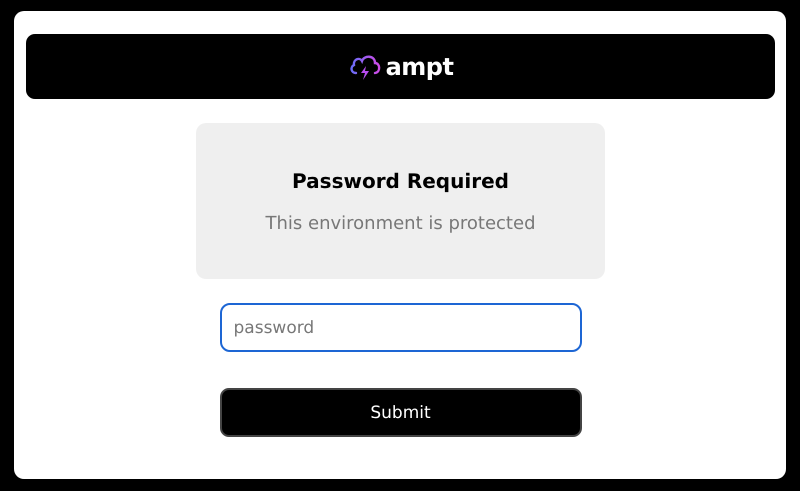 The height and width of the screenshot is (491, 800). I want to click on notice-title: Password Required, so click(400, 180).